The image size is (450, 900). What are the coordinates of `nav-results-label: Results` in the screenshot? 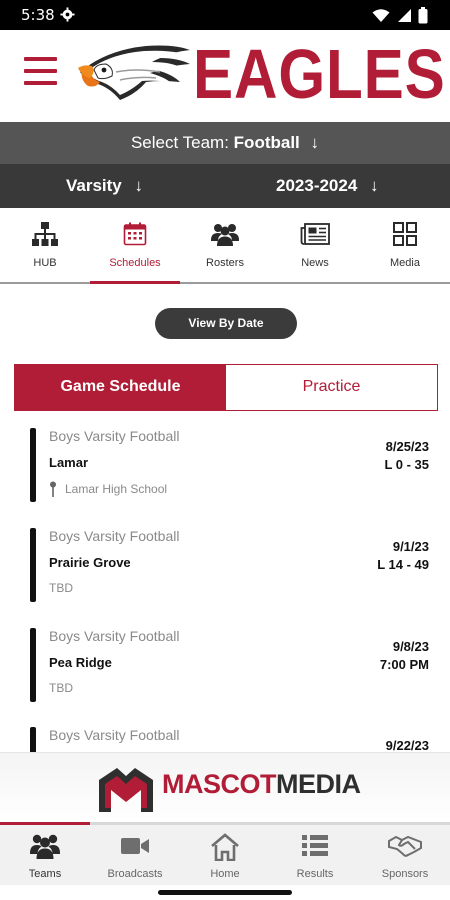 It's located at (315, 874).